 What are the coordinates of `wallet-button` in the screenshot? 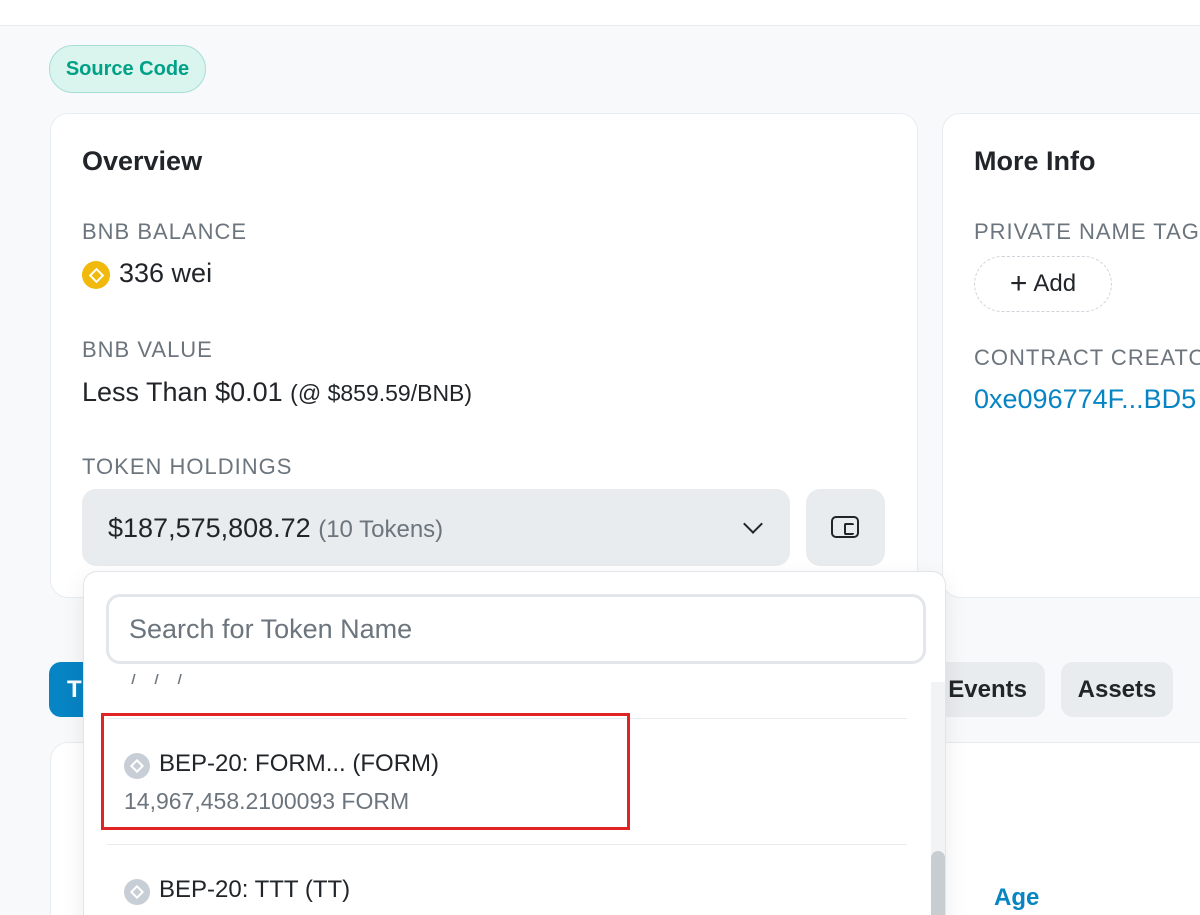 It's located at (845, 527).